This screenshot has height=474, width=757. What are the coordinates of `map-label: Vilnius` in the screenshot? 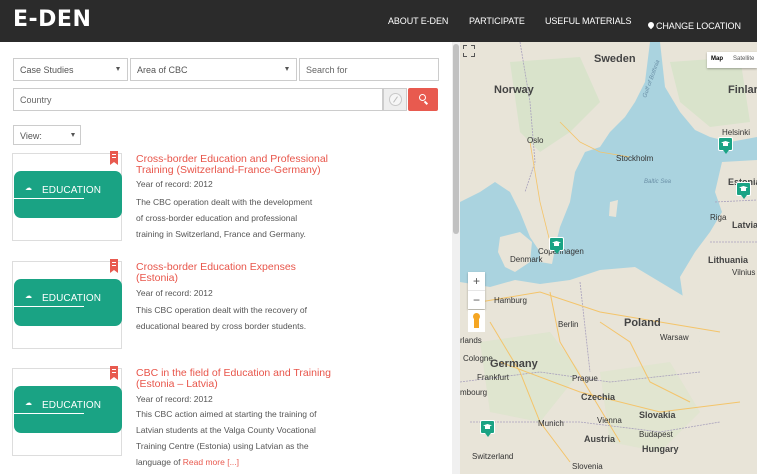 It's located at (744, 272).